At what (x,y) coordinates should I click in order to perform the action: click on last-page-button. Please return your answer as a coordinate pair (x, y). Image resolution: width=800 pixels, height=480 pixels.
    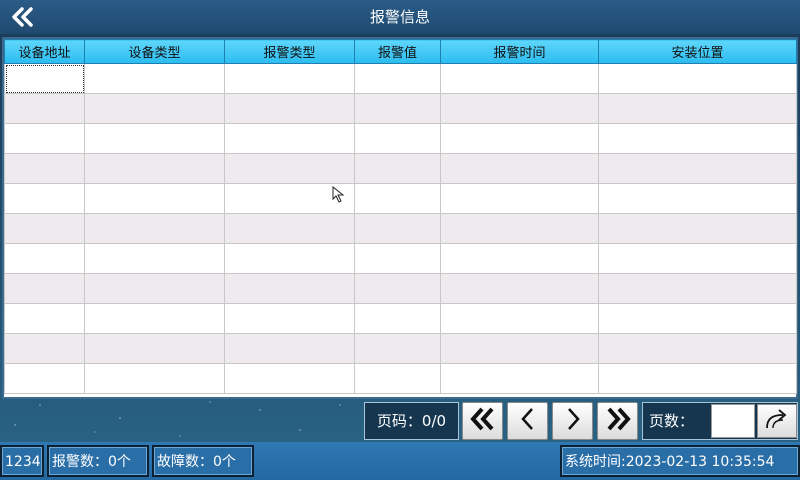
    Looking at the image, I should click on (617, 421).